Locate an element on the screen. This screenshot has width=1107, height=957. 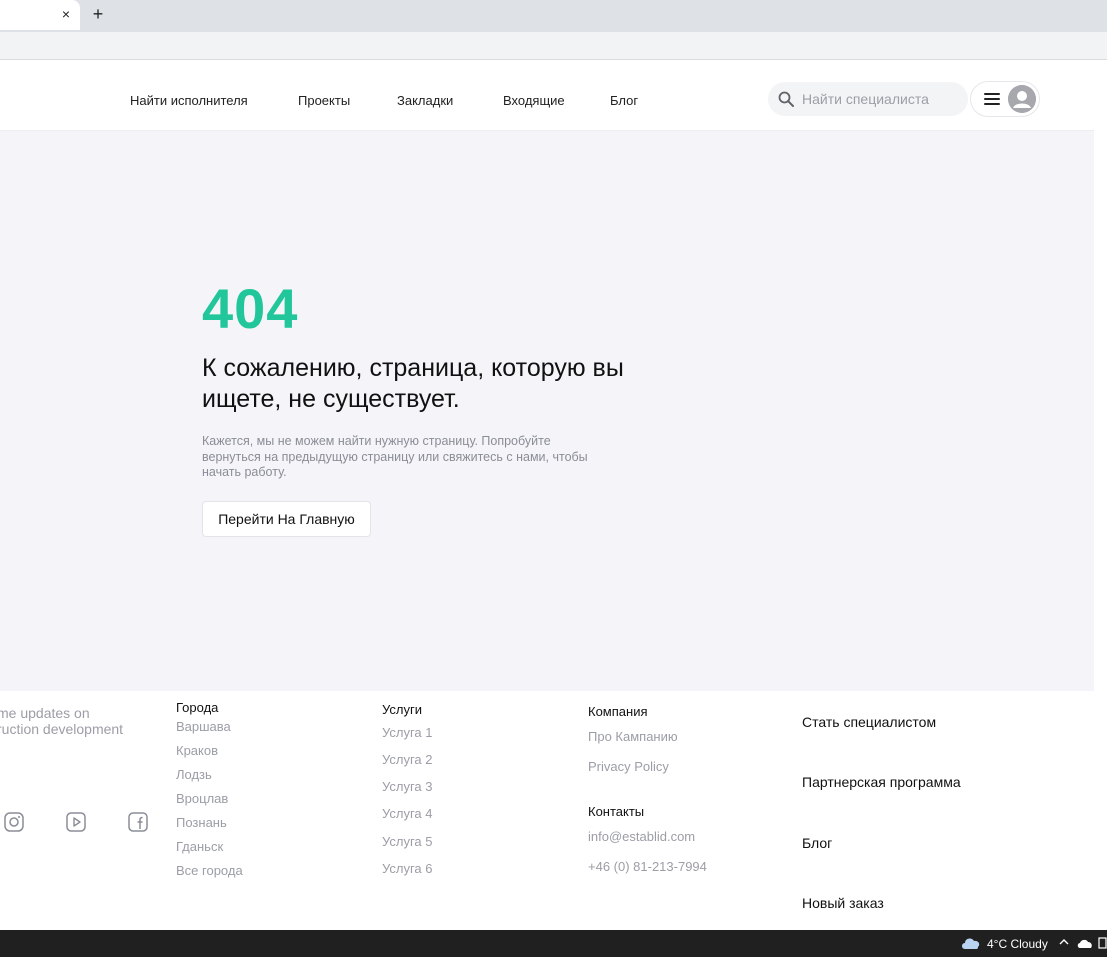
service-link: Услуга 3 is located at coordinates (407, 786).